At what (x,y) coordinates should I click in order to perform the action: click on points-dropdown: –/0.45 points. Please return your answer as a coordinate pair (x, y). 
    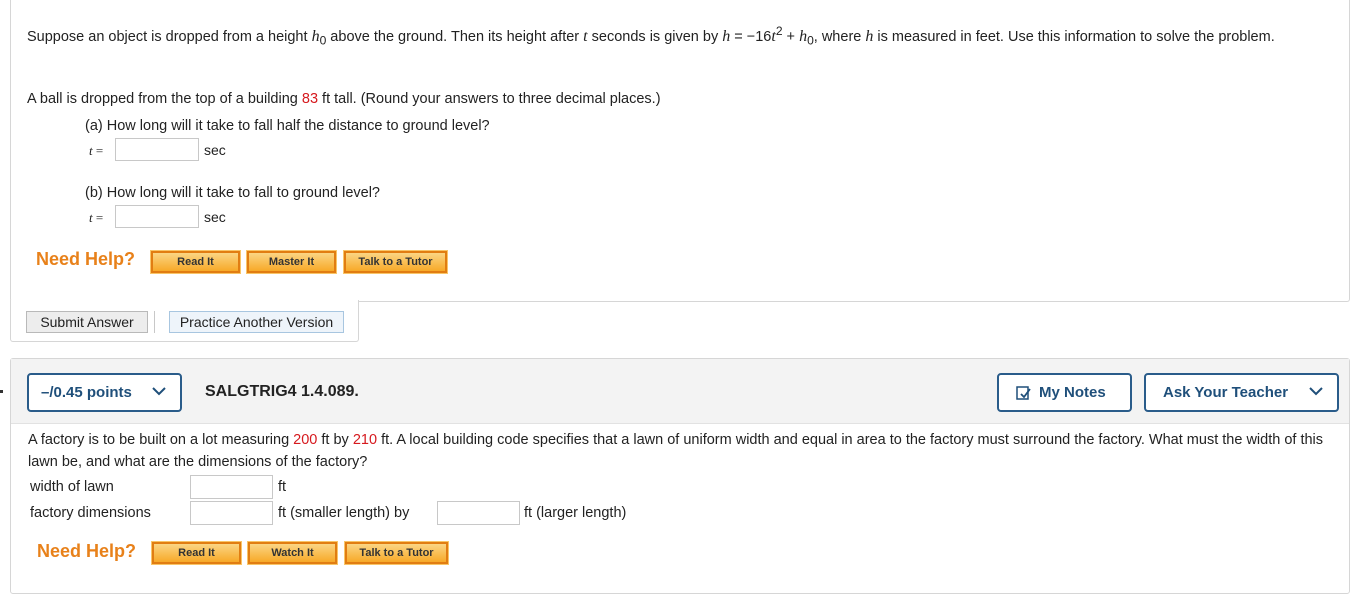
    Looking at the image, I should click on (104, 392).